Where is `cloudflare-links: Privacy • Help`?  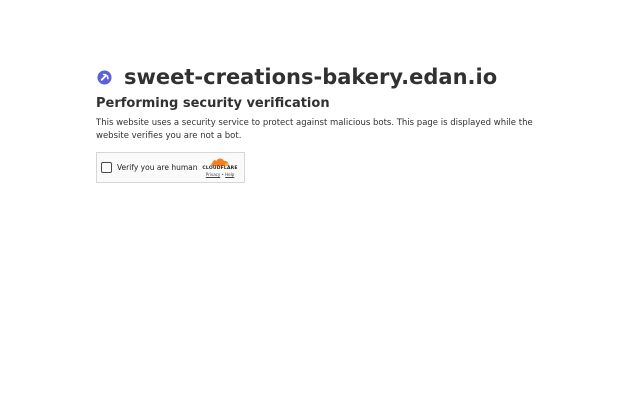
cloudflare-links: Privacy • Help is located at coordinates (220, 174).